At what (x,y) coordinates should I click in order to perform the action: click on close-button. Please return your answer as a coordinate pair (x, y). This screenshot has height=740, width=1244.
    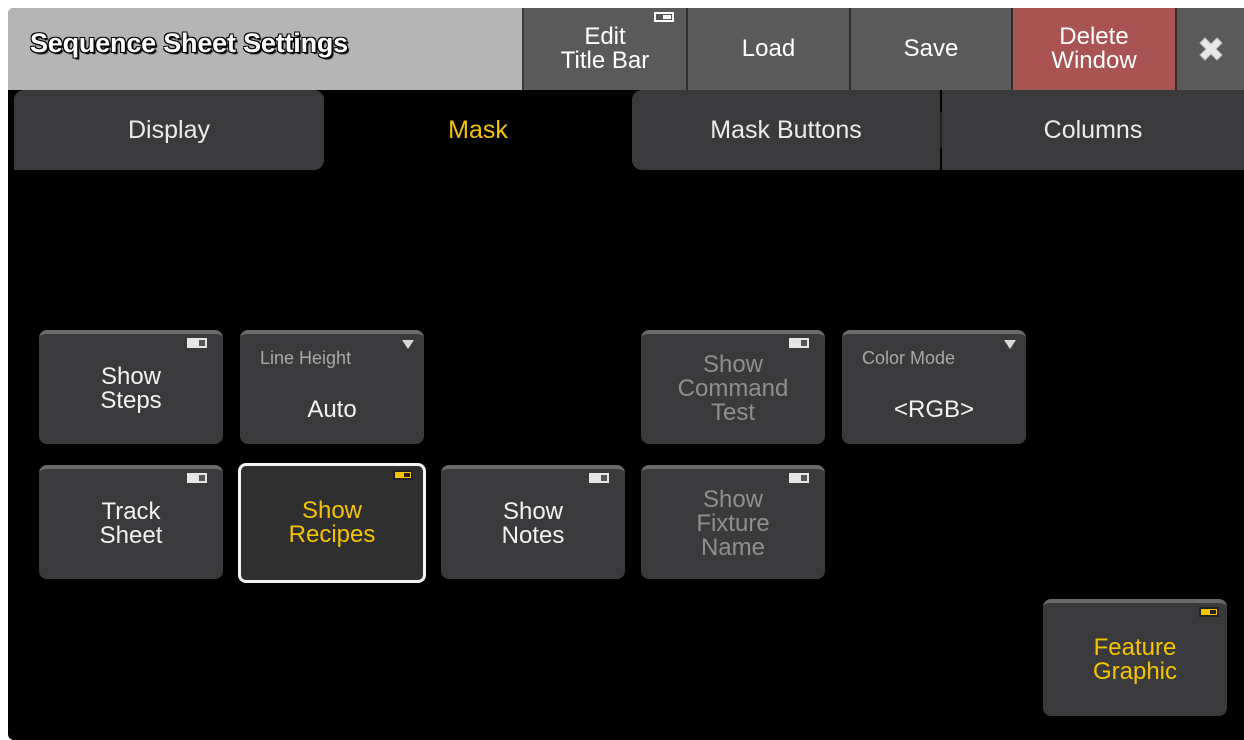
    Looking at the image, I should click on (1210, 49).